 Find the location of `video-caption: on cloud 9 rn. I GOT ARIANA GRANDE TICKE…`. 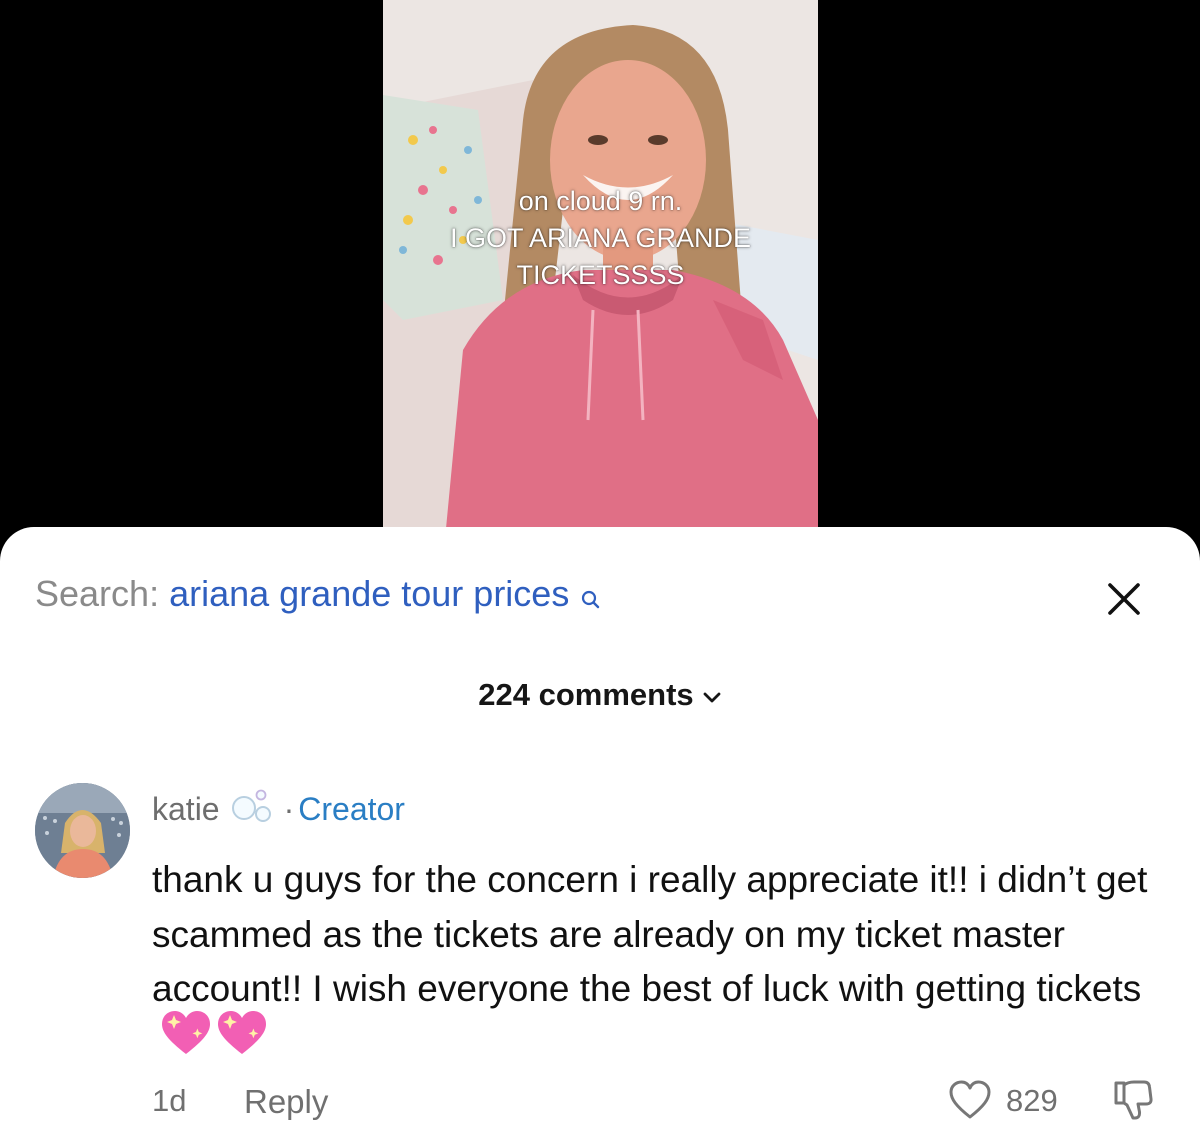

video-caption: on cloud 9 rn. I GOT ARIANA GRANDE TICKE… is located at coordinates (600, 238).